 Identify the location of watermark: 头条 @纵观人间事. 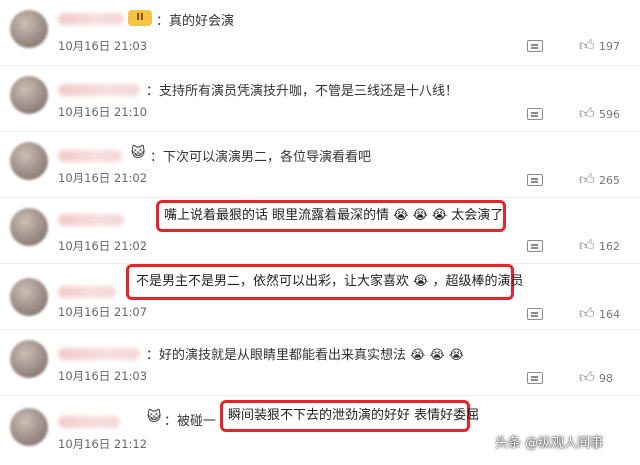
(549, 443).